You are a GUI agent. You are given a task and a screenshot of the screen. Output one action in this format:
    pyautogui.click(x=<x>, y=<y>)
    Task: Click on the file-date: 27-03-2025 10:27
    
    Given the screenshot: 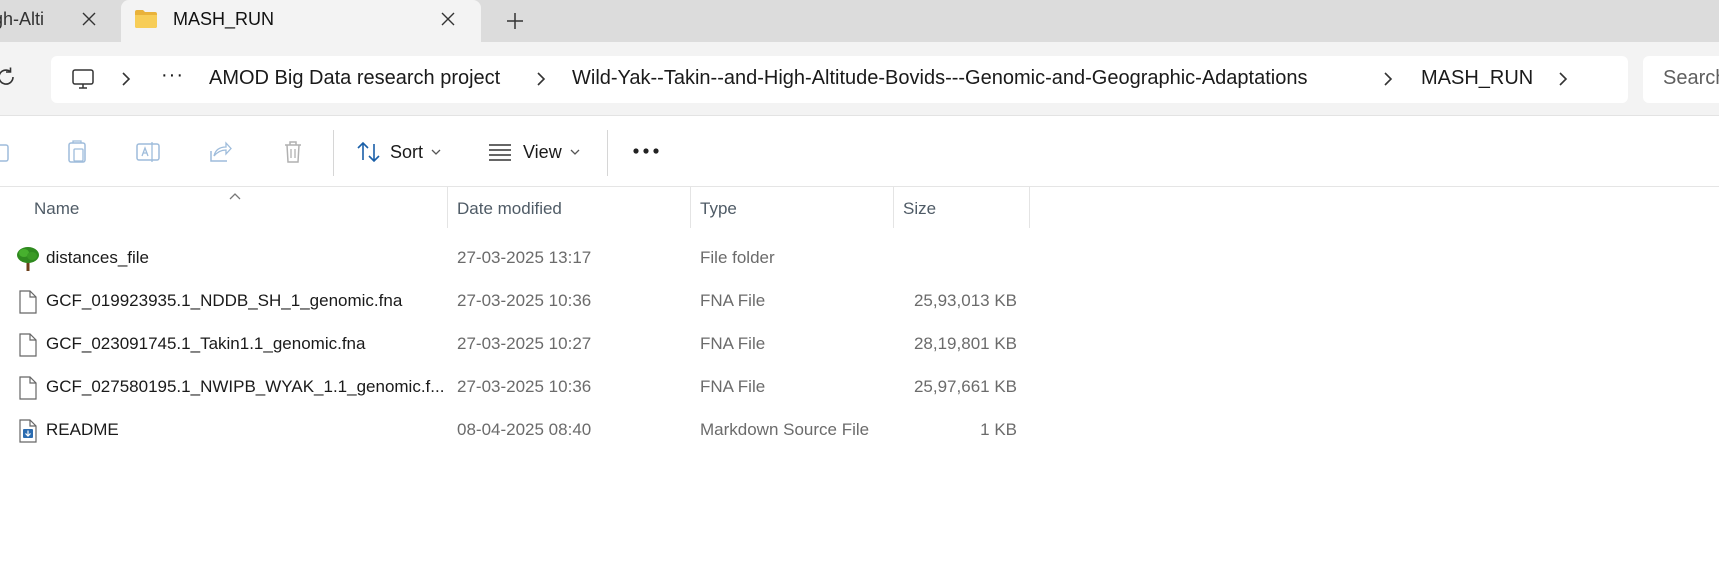 What is the action you would take?
    pyautogui.click(x=524, y=343)
    